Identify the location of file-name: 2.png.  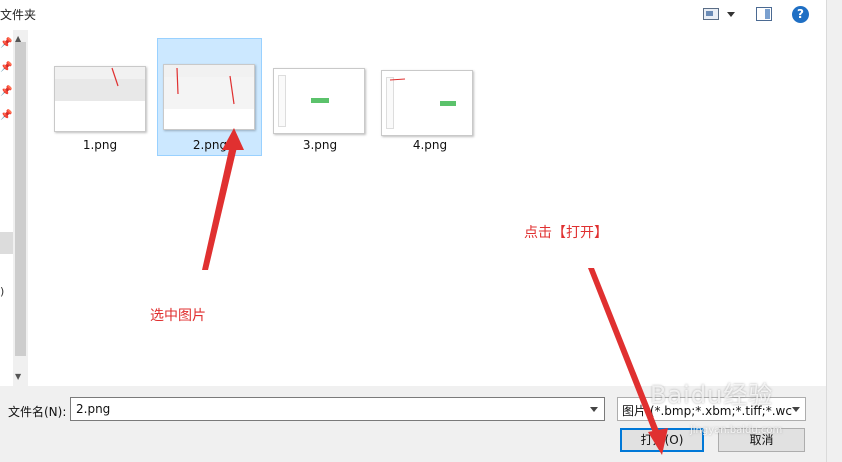
(210, 145).